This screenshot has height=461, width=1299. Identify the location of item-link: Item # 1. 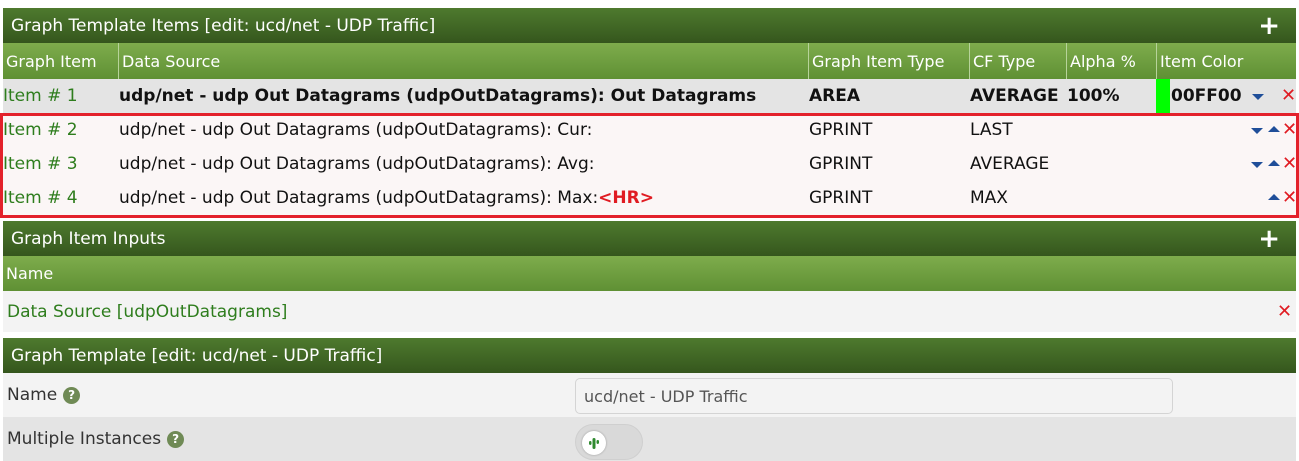
(40, 96).